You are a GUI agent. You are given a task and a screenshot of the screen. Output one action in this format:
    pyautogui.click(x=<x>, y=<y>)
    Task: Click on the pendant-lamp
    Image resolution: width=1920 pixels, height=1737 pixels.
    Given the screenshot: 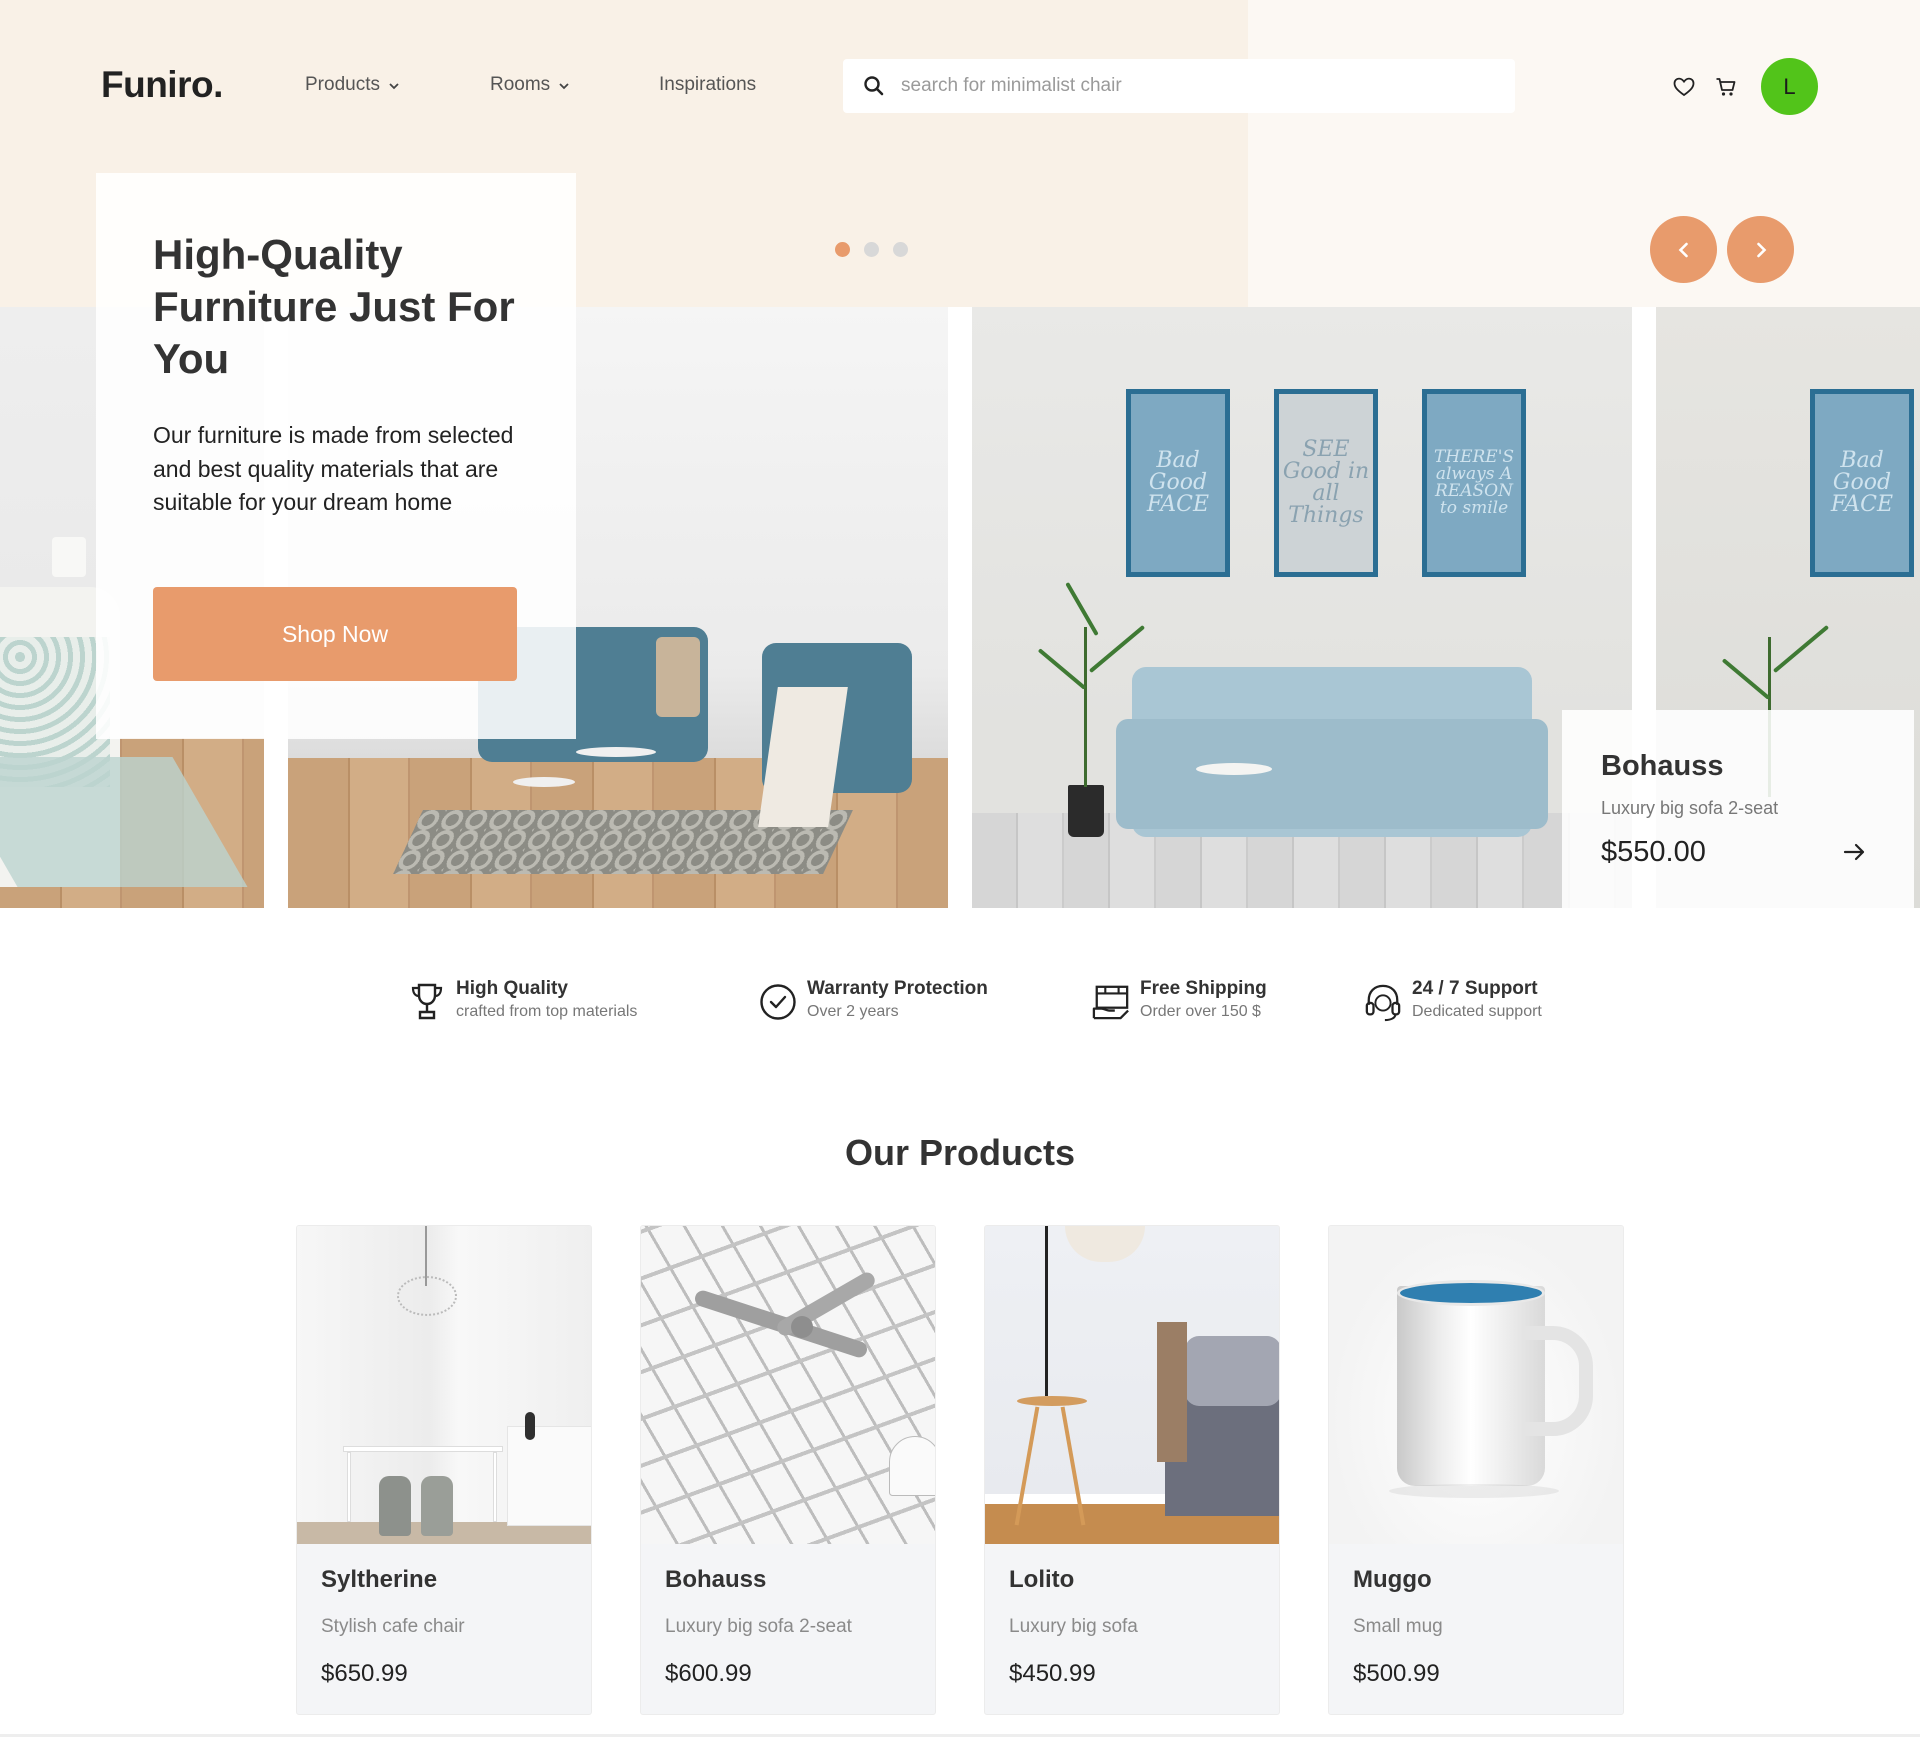 What is the action you would take?
    pyautogui.click(x=912, y=1466)
    